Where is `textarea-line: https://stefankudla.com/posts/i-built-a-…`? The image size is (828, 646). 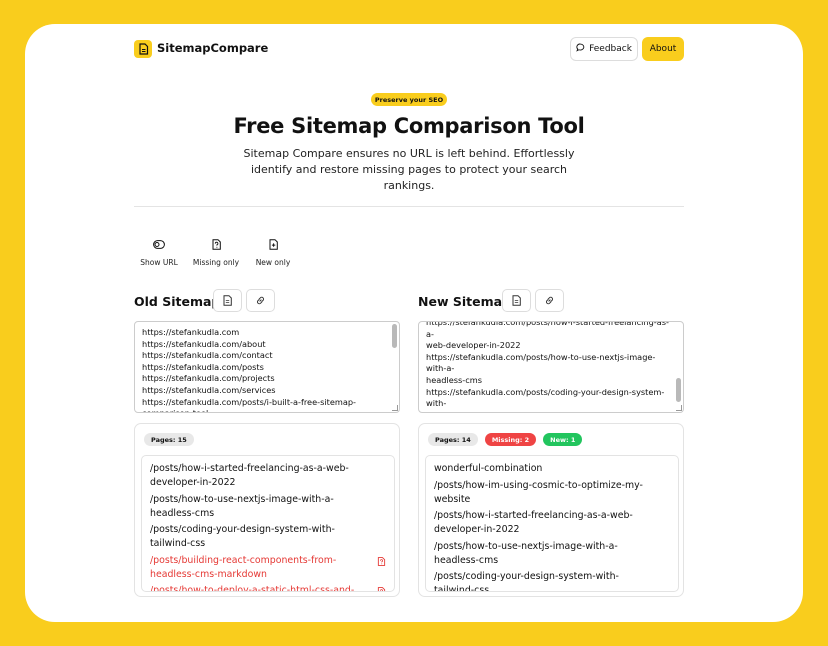
textarea-line: https://stefankudla.com/posts/i-built-a-… is located at coordinates (249, 401).